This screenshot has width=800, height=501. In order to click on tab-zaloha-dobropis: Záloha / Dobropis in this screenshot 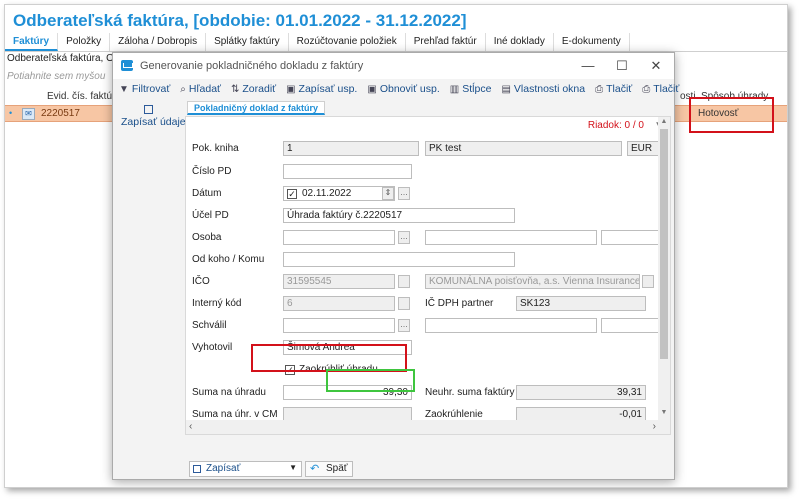, I will do `click(158, 42)`.